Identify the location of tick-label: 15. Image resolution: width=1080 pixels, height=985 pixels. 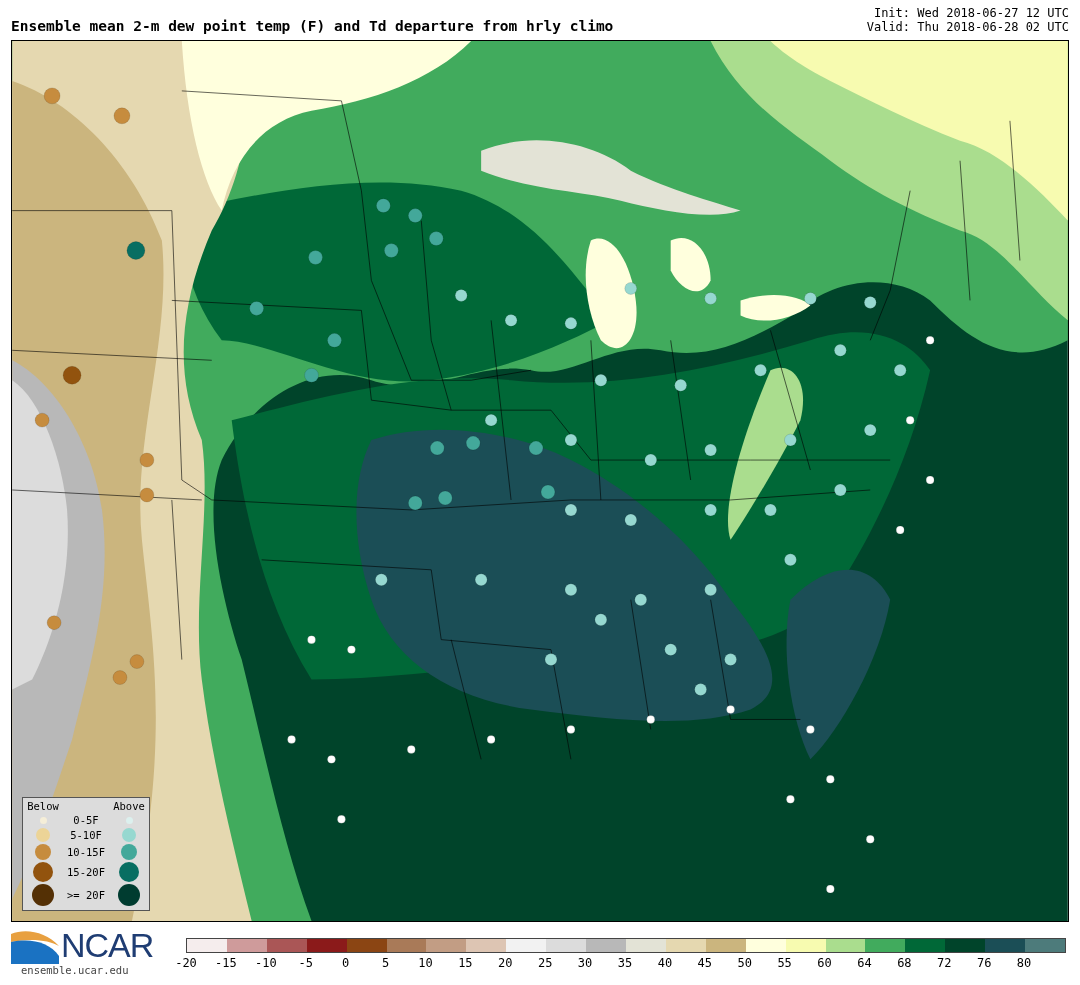
(465, 963).